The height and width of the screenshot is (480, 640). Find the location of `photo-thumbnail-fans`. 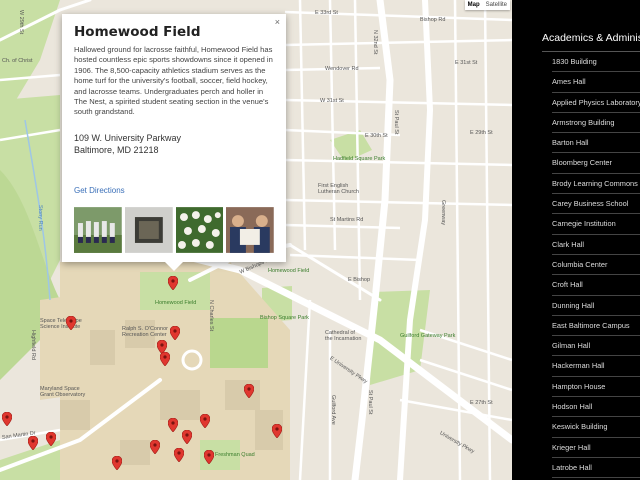

photo-thumbnail-fans is located at coordinates (250, 229).